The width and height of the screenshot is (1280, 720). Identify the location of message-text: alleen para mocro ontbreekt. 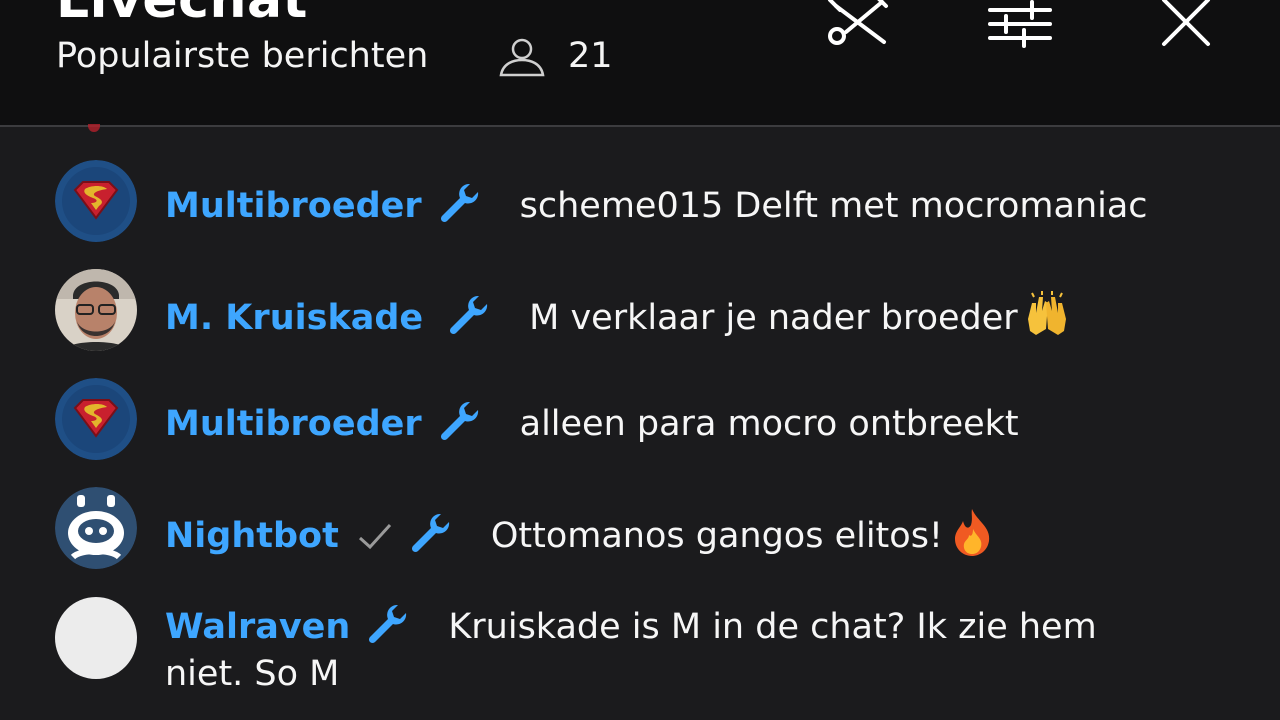
(769, 424).